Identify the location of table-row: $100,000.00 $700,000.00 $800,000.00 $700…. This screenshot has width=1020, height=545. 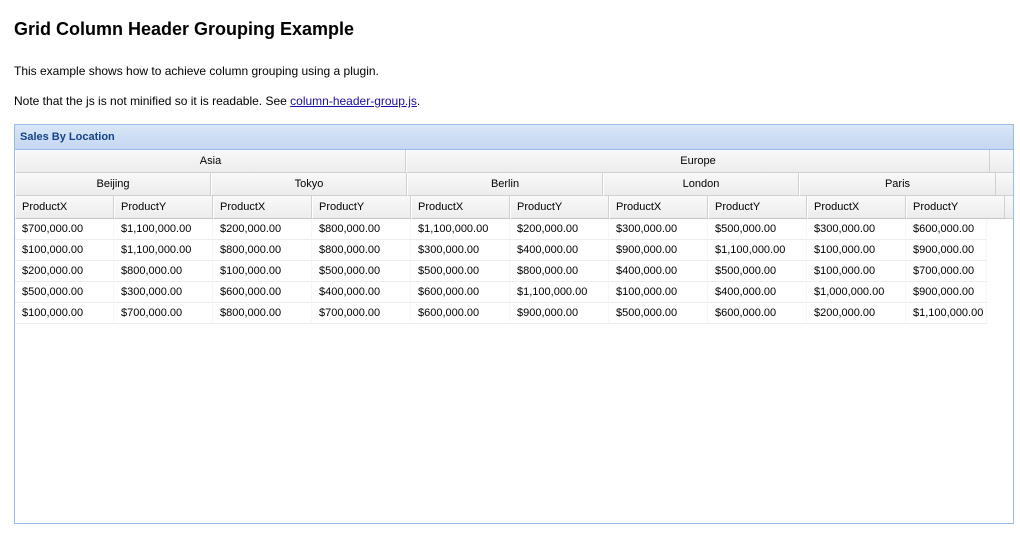
(501, 313).